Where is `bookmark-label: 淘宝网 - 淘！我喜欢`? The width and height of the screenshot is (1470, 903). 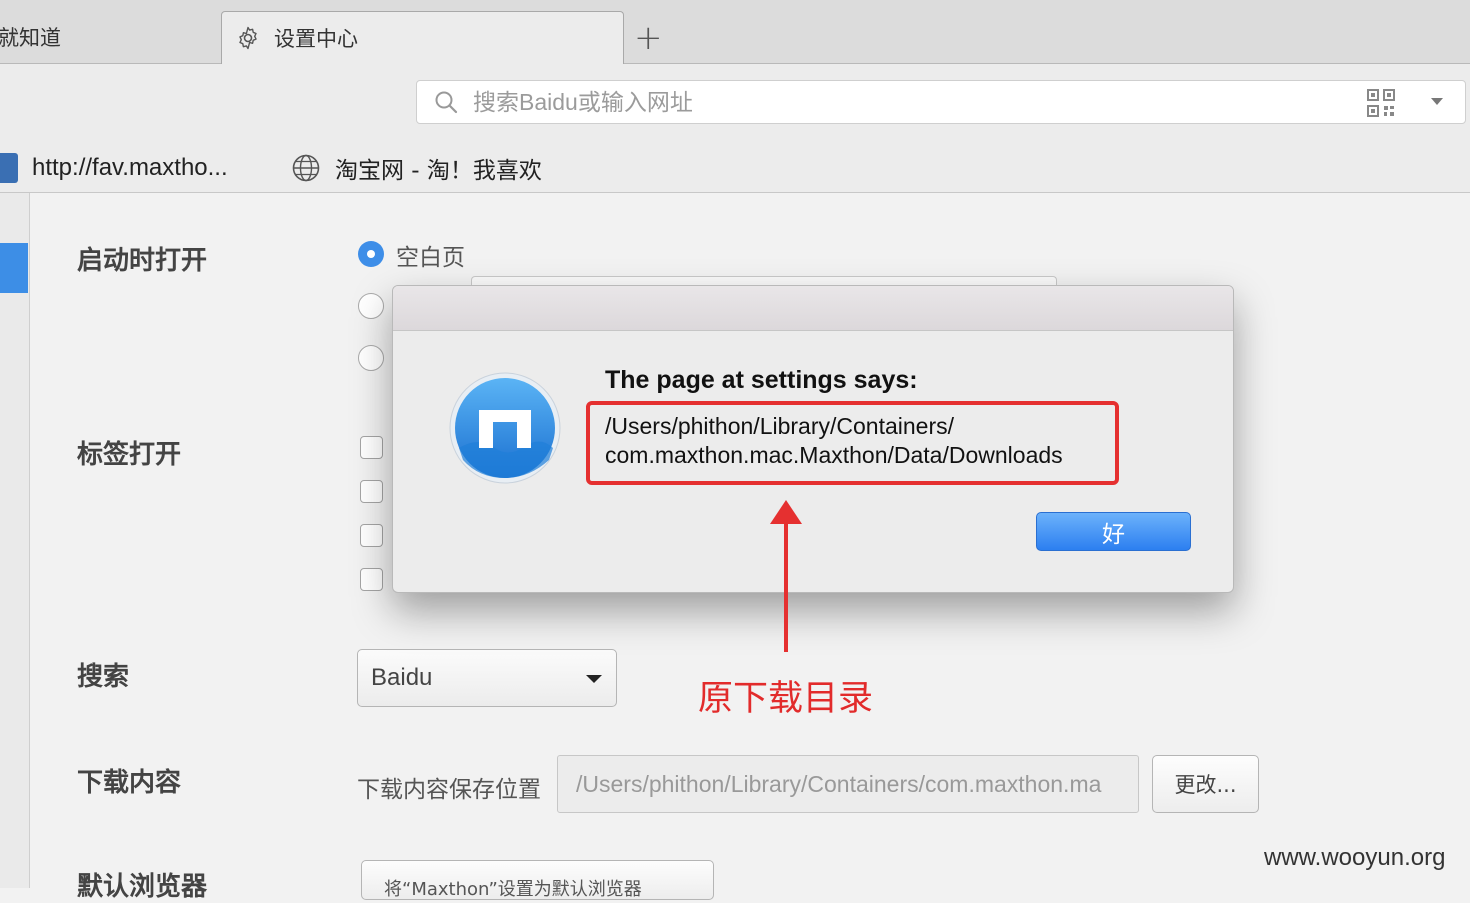 bookmark-label: 淘宝网 - 淘！我喜欢 is located at coordinates (438, 171).